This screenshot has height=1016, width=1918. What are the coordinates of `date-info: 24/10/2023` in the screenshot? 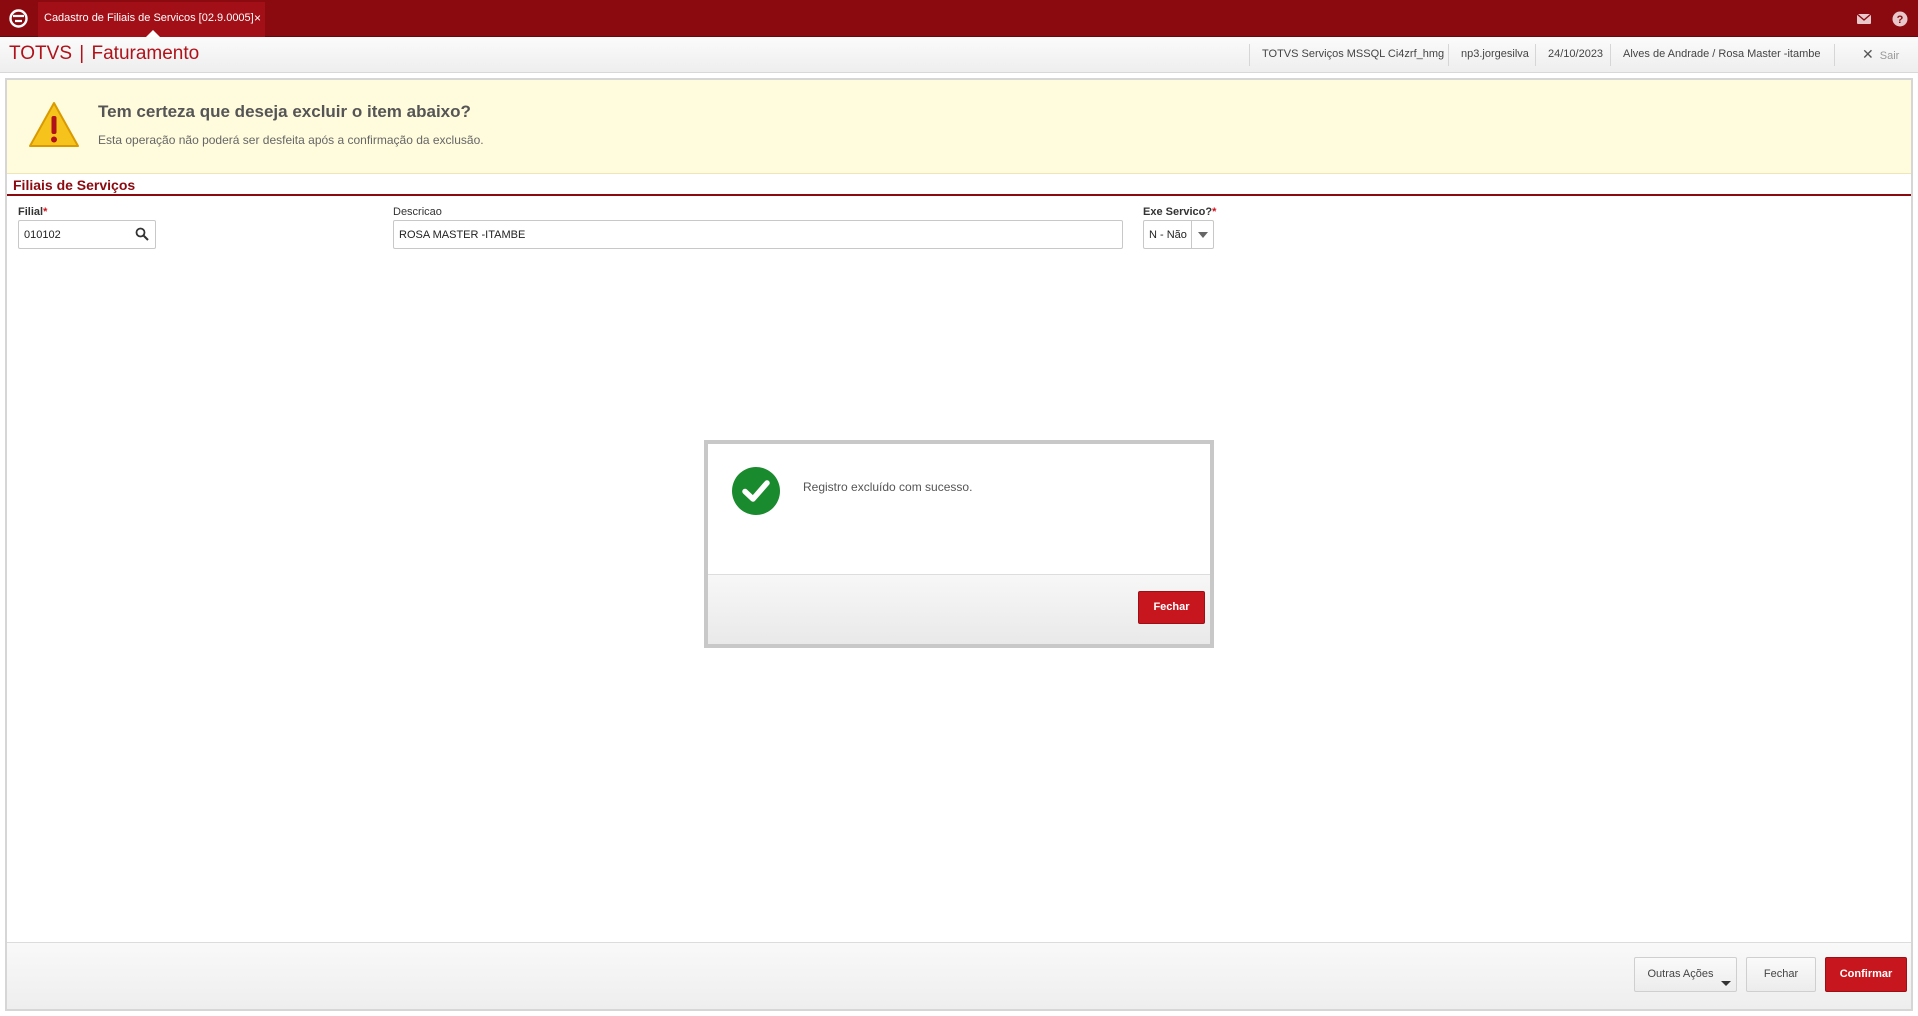 It's located at (1576, 54).